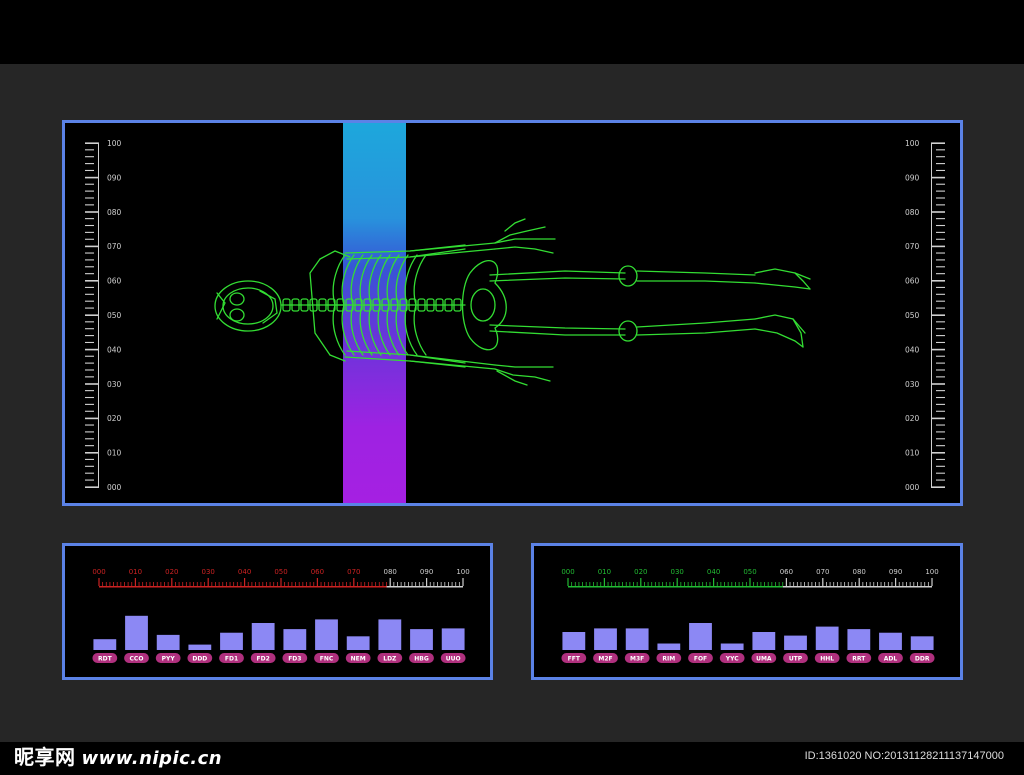 Image resolution: width=1024 pixels, height=775 pixels. What do you see at coordinates (169, 659) in the screenshot?
I see `meter-bar-label: PYY` at bounding box center [169, 659].